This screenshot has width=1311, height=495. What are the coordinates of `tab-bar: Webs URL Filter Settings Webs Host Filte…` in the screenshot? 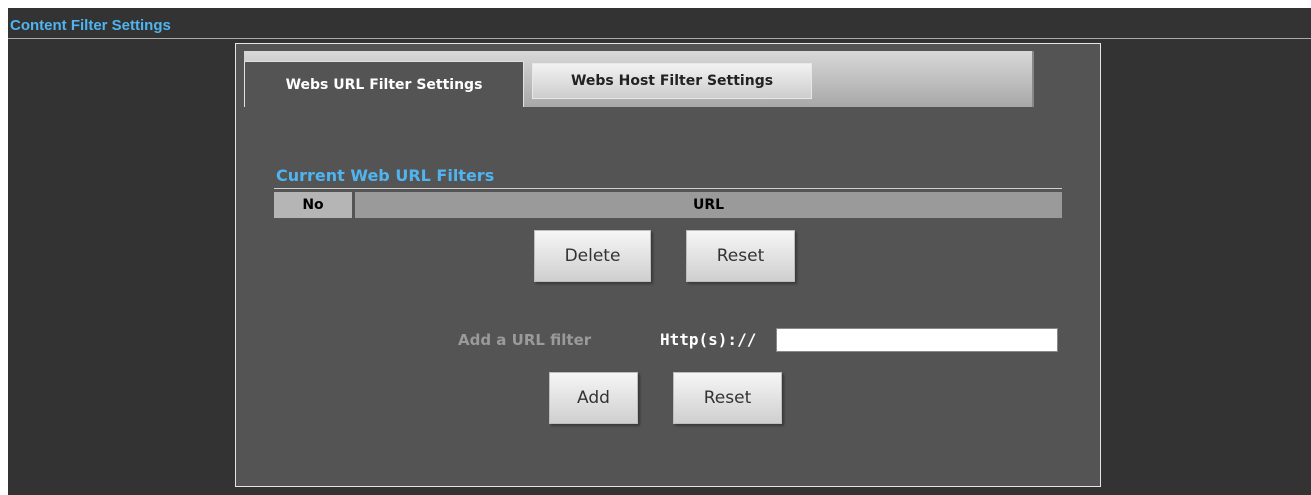 It's located at (639, 79).